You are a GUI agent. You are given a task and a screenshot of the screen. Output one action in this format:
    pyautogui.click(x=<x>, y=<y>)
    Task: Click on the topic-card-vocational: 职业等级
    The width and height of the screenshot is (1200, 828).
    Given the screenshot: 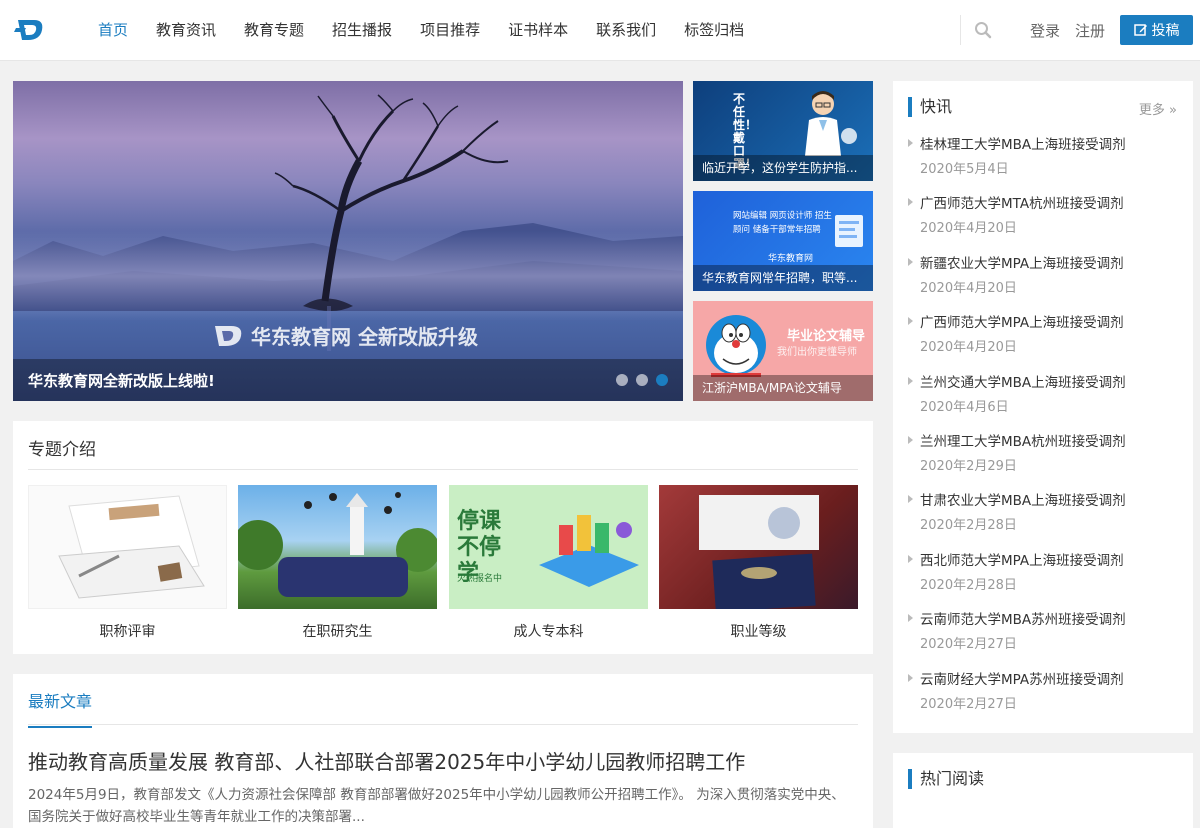 What is the action you would take?
    pyautogui.click(x=758, y=563)
    